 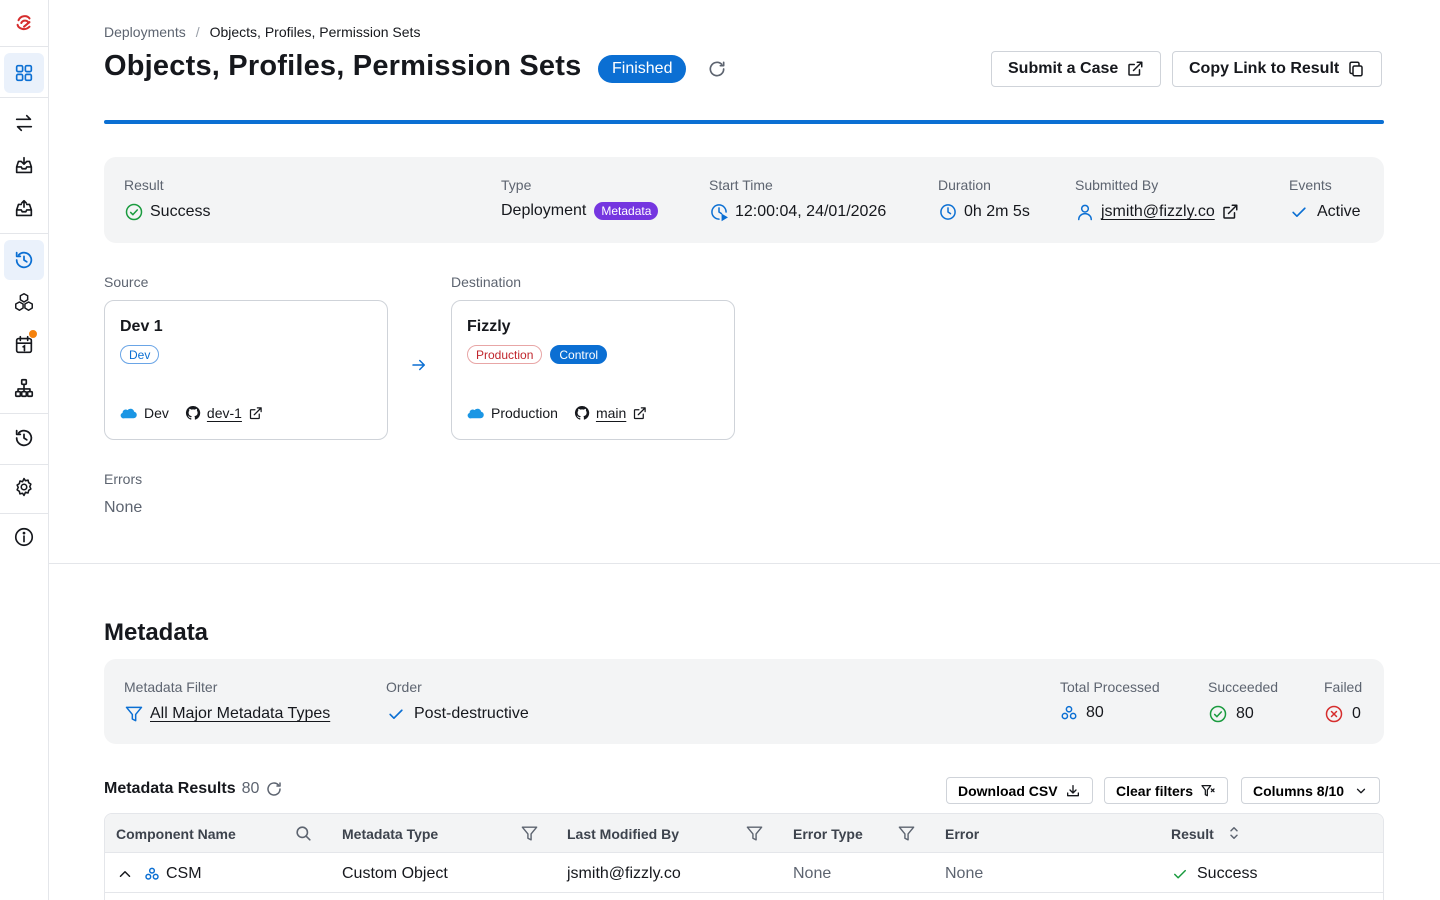 What do you see at coordinates (1110, 687) in the screenshot?
I see `total-processed-label: Total Processed` at bounding box center [1110, 687].